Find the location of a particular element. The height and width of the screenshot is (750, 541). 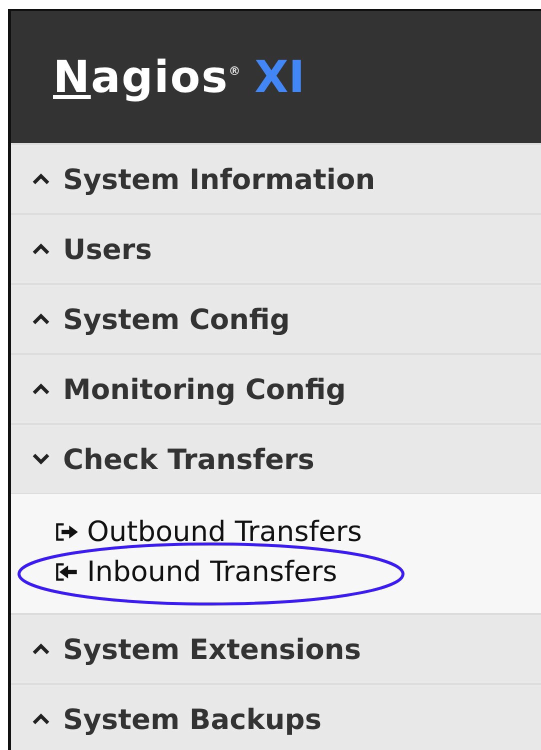

section-header: System Extensions is located at coordinates (276, 648).